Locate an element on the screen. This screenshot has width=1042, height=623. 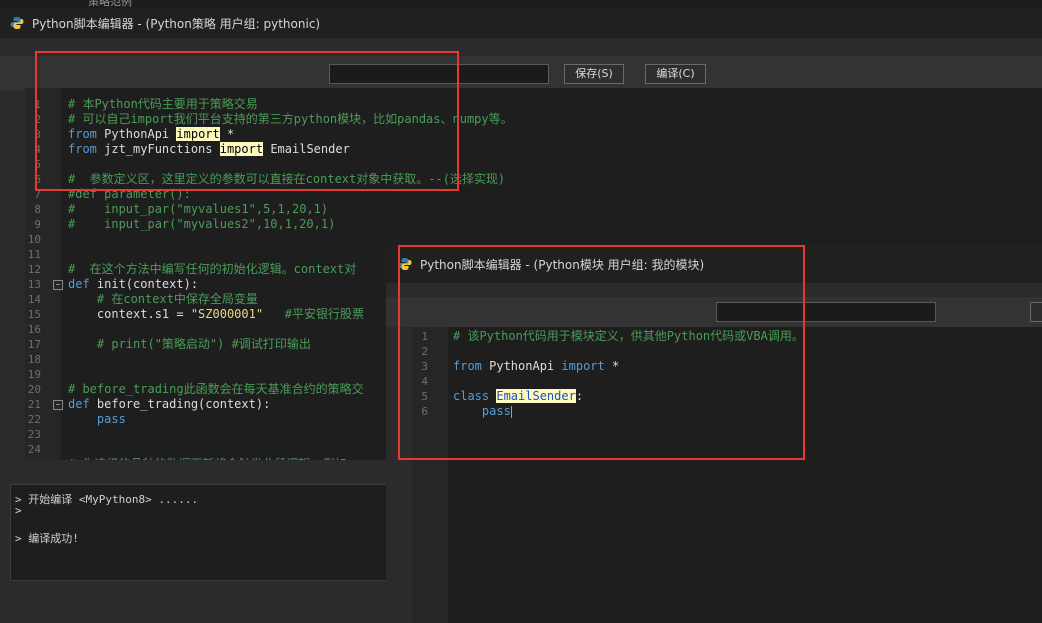
main-title-bar: Python脚本编辑器 - (Python策略 用户组: pythonic) is located at coordinates (521, 23).